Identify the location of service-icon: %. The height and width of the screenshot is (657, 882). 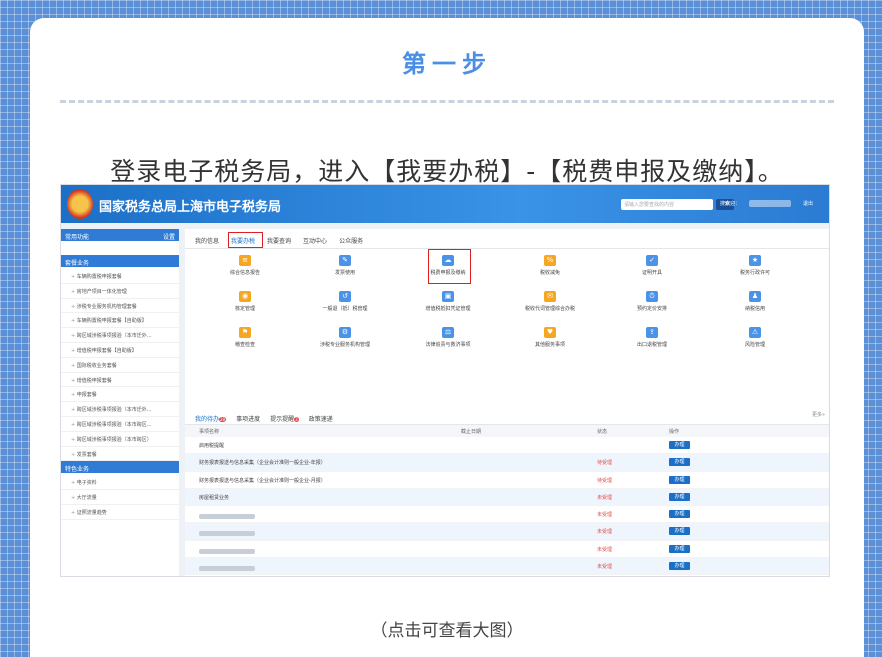
(550, 260).